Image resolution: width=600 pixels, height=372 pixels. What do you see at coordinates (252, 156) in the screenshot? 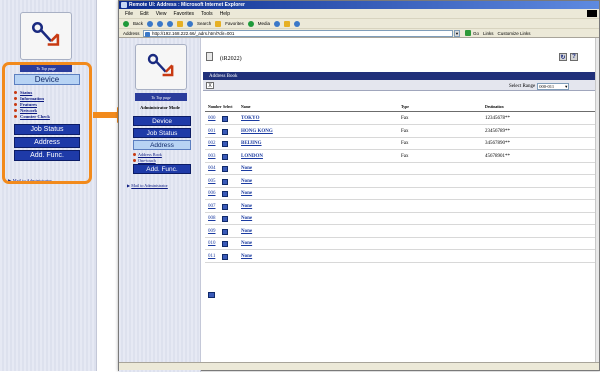
I see `entry-name-link: LONDON` at bounding box center [252, 156].